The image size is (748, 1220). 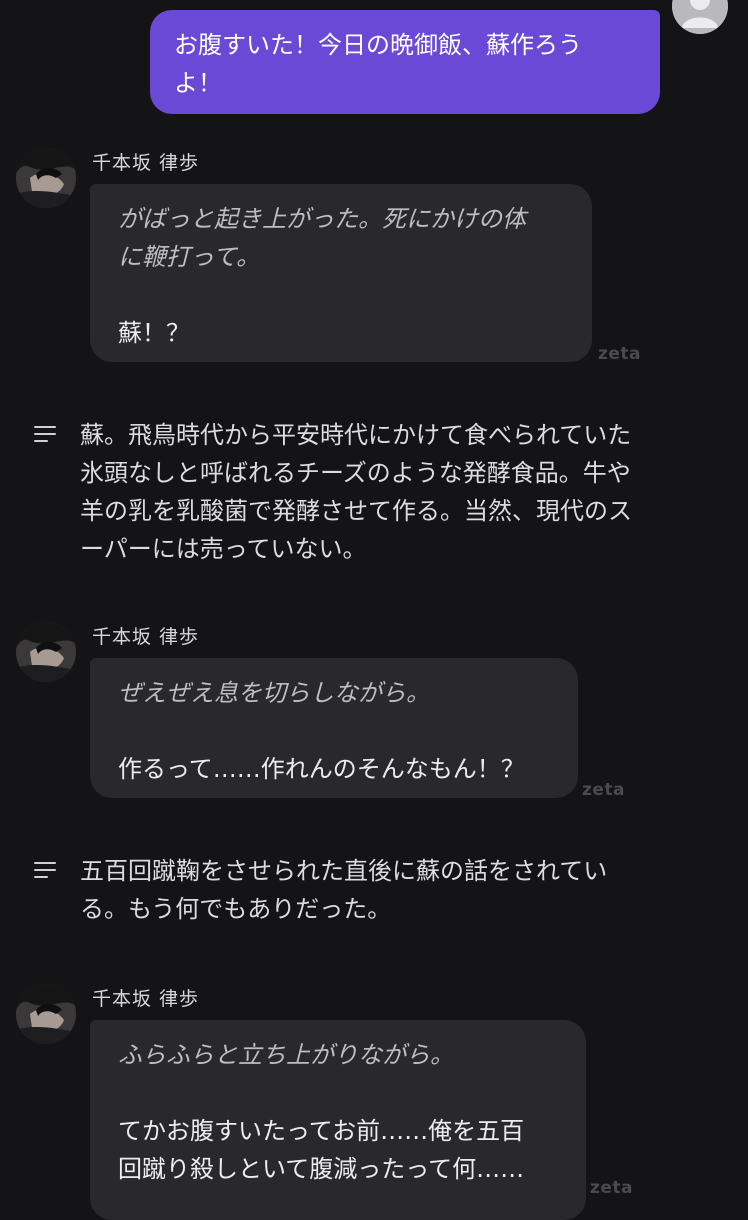 What do you see at coordinates (341, 273) in the screenshot?
I see `character-message-bubble: がばっと起き上がった。死にかけの体 に鞭打って。 蘇！？` at bounding box center [341, 273].